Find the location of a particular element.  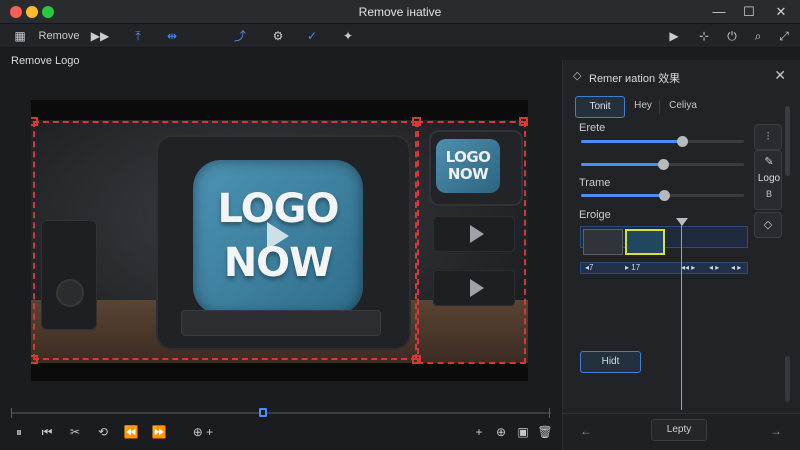

slider-1-fill is located at coordinates (632, 141).